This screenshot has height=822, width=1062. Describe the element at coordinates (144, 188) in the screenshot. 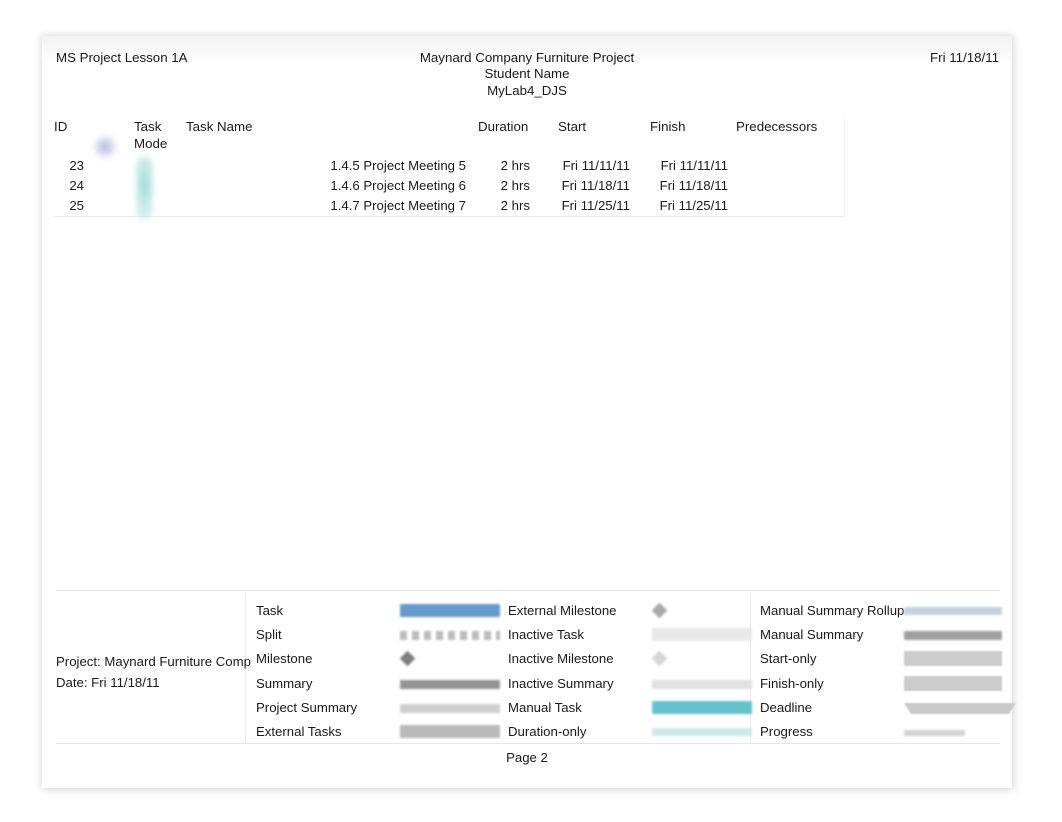

I see `manual-schedule-icon` at that location.